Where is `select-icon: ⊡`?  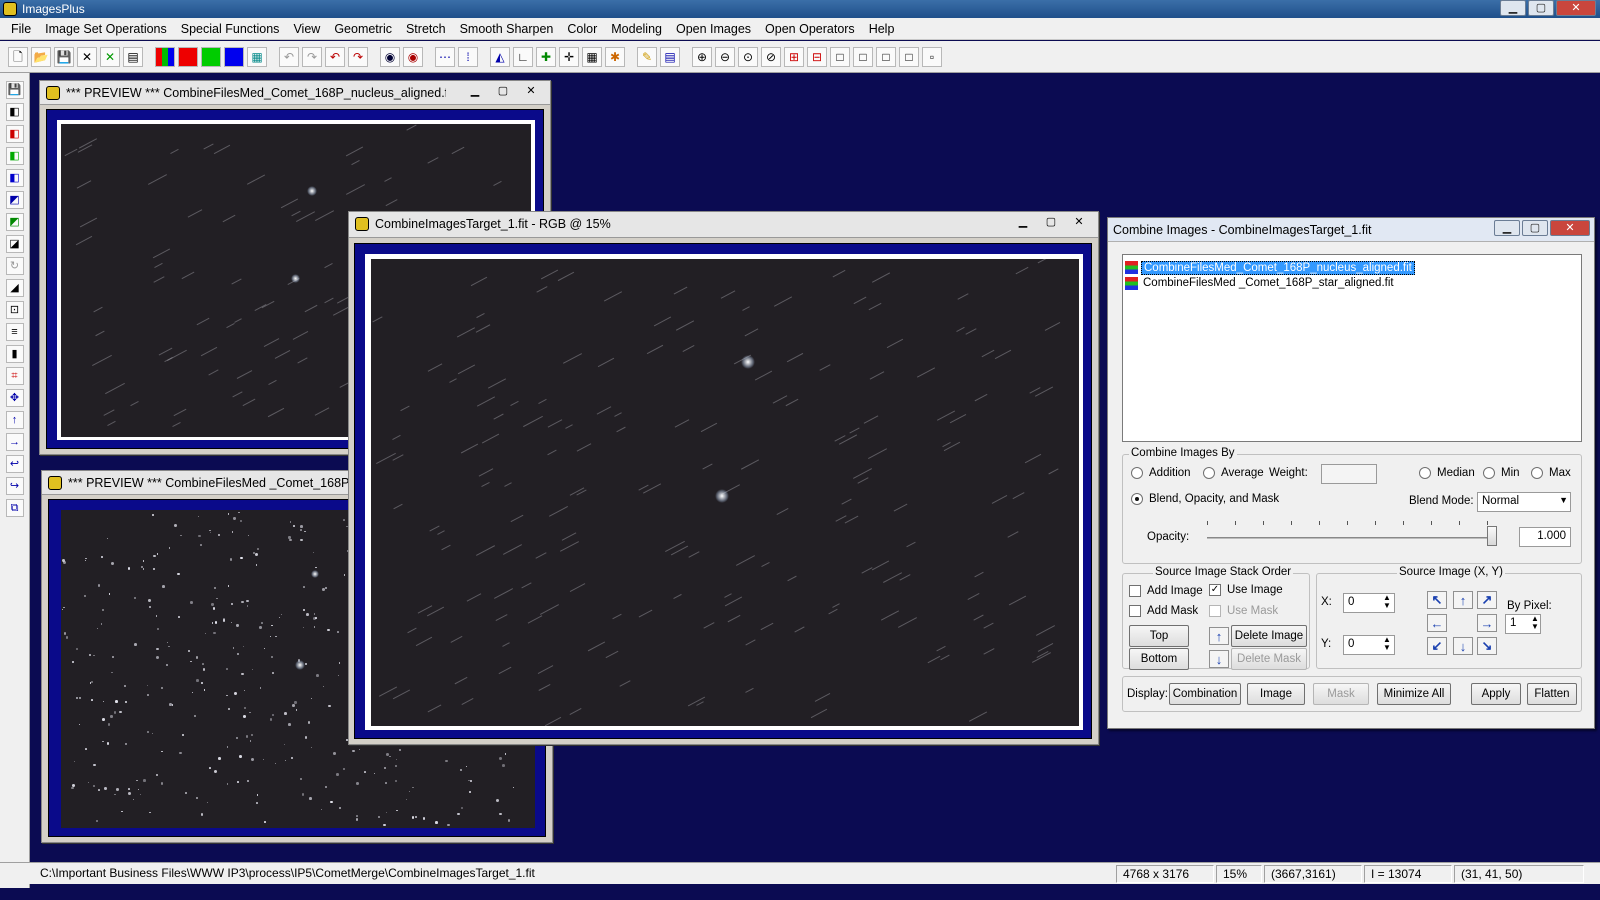
select-icon: ⊡ is located at coordinates (14, 310).